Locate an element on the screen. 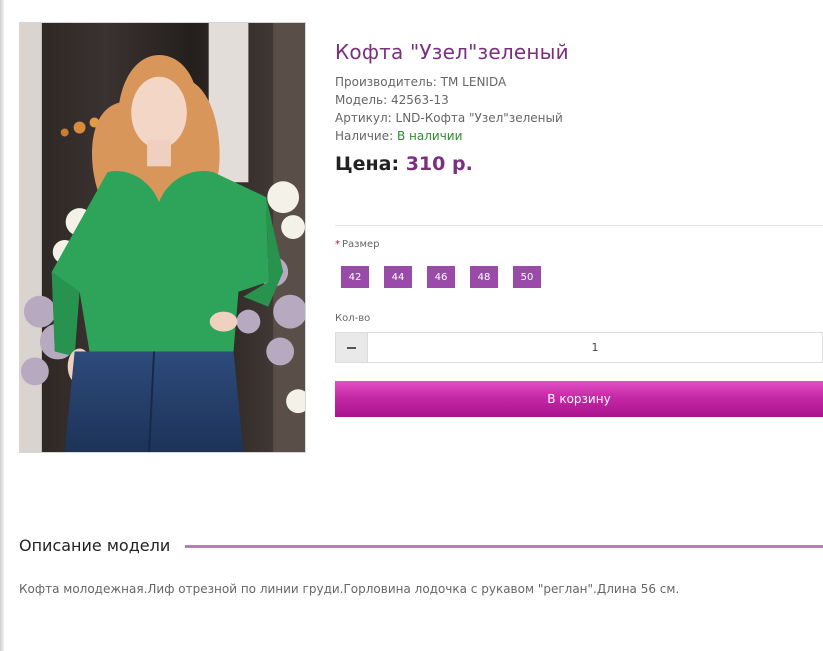 Image resolution: width=823 pixels, height=651 pixels. required-mark: * is located at coordinates (337, 244).